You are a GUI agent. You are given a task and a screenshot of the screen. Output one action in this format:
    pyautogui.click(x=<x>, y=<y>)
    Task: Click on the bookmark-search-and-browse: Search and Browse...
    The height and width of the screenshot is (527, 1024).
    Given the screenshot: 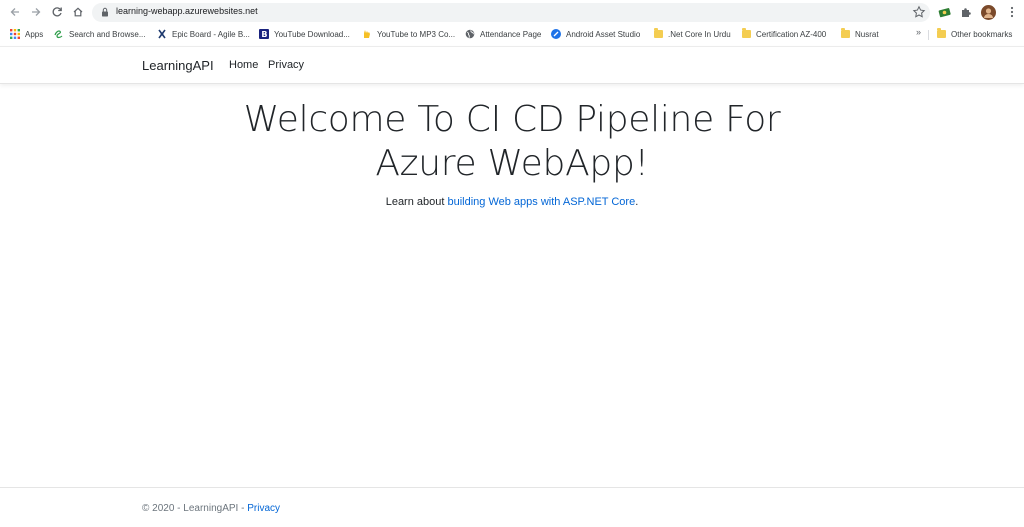 What is the action you would take?
    pyautogui.click(x=99, y=34)
    